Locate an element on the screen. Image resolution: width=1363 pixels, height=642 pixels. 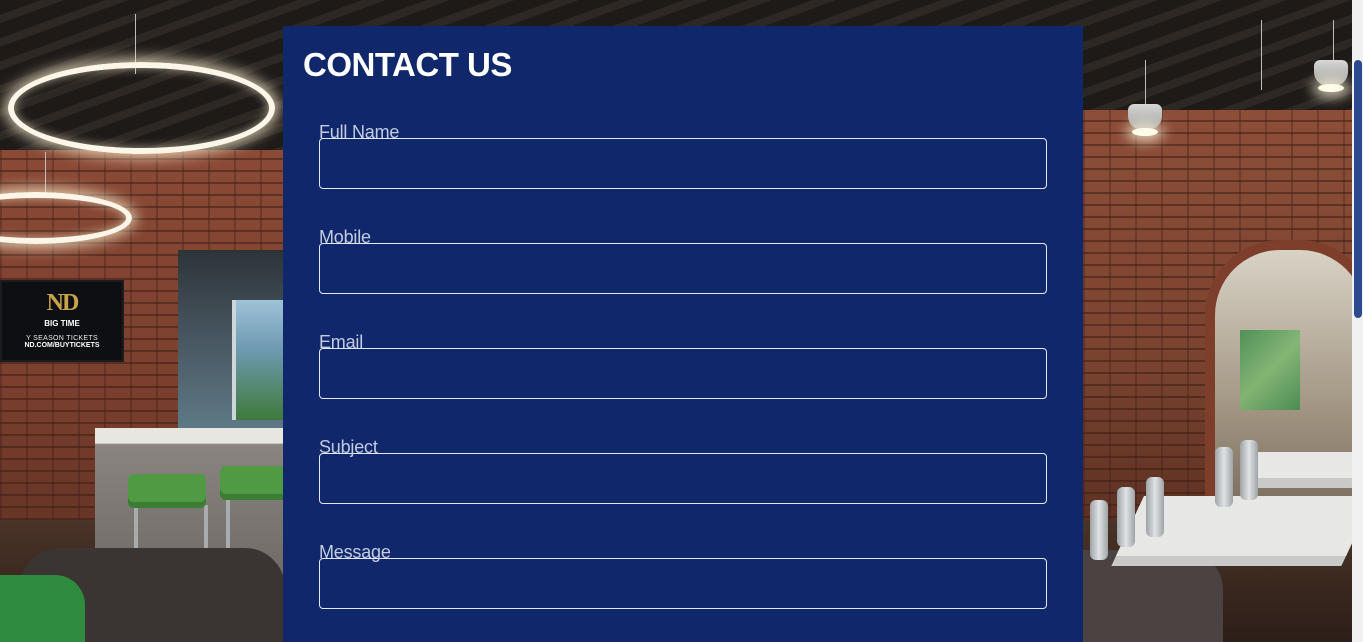
message-field-group: Message is located at coordinates (683, 575).